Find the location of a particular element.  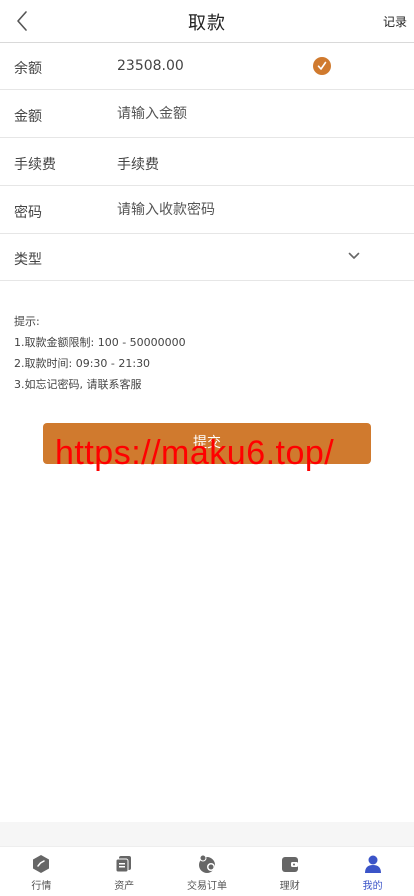

top-nav-bar: 取款 记录 is located at coordinates (207, 21).